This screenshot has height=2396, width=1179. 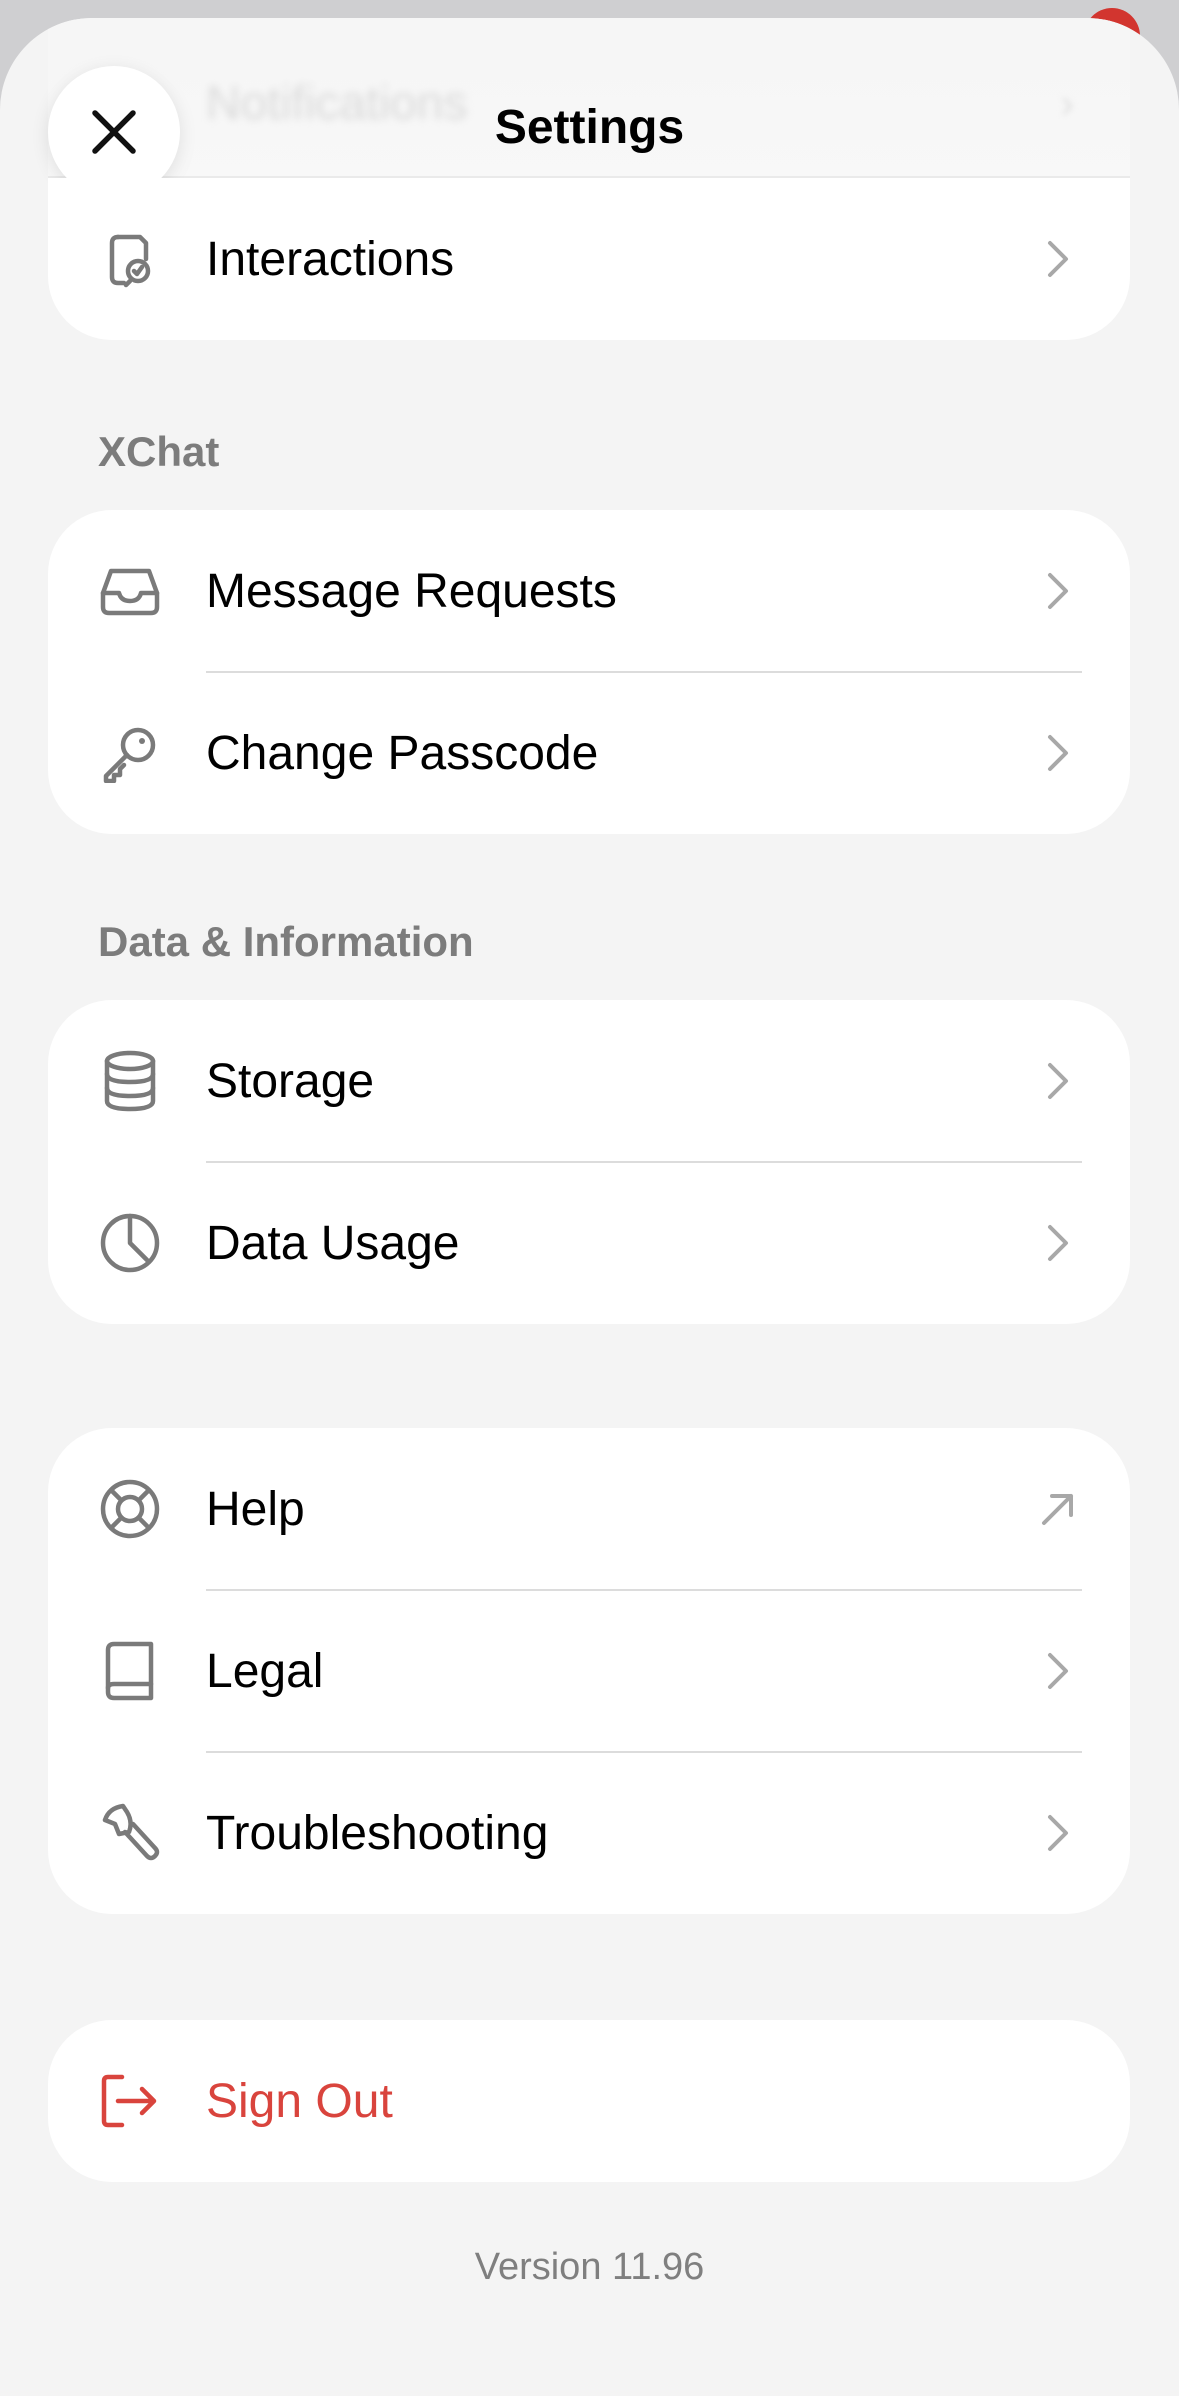 What do you see at coordinates (130, 1243) in the screenshot?
I see `pie-clock-icon` at bounding box center [130, 1243].